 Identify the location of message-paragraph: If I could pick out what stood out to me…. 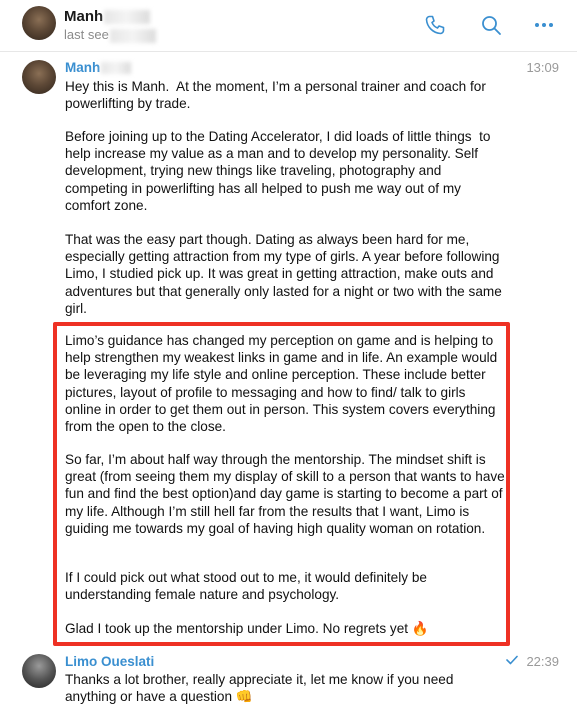
(248, 586).